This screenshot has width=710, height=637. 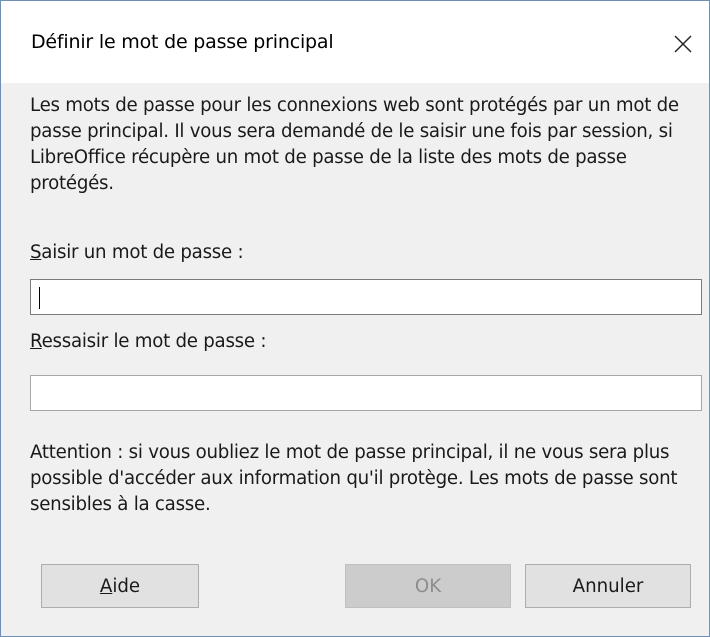 What do you see at coordinates (608, 586) in the screenshot?
I see `cancel-button: Annuler` at bounding box center [608, 586].